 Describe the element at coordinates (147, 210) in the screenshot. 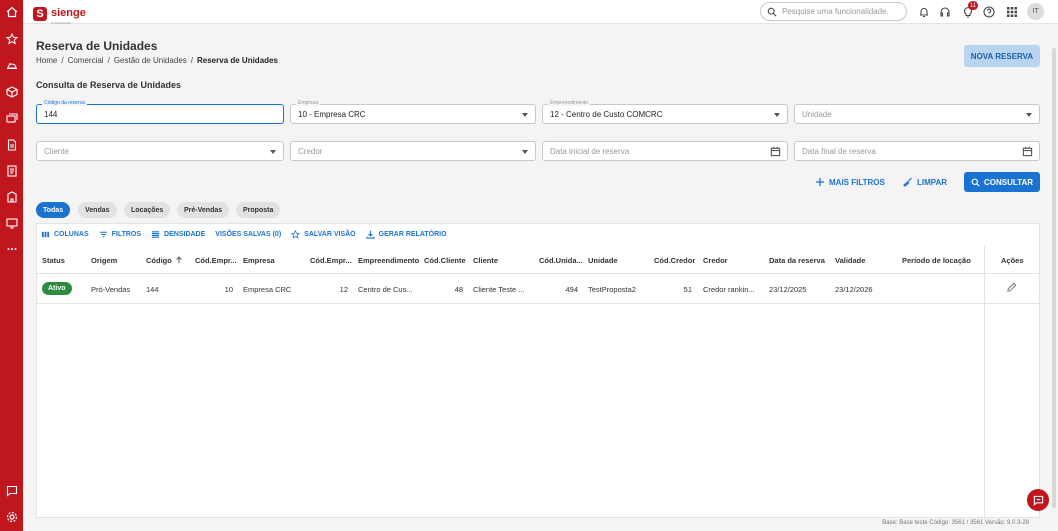

I see `tab-locacoes: Locações` at that location.